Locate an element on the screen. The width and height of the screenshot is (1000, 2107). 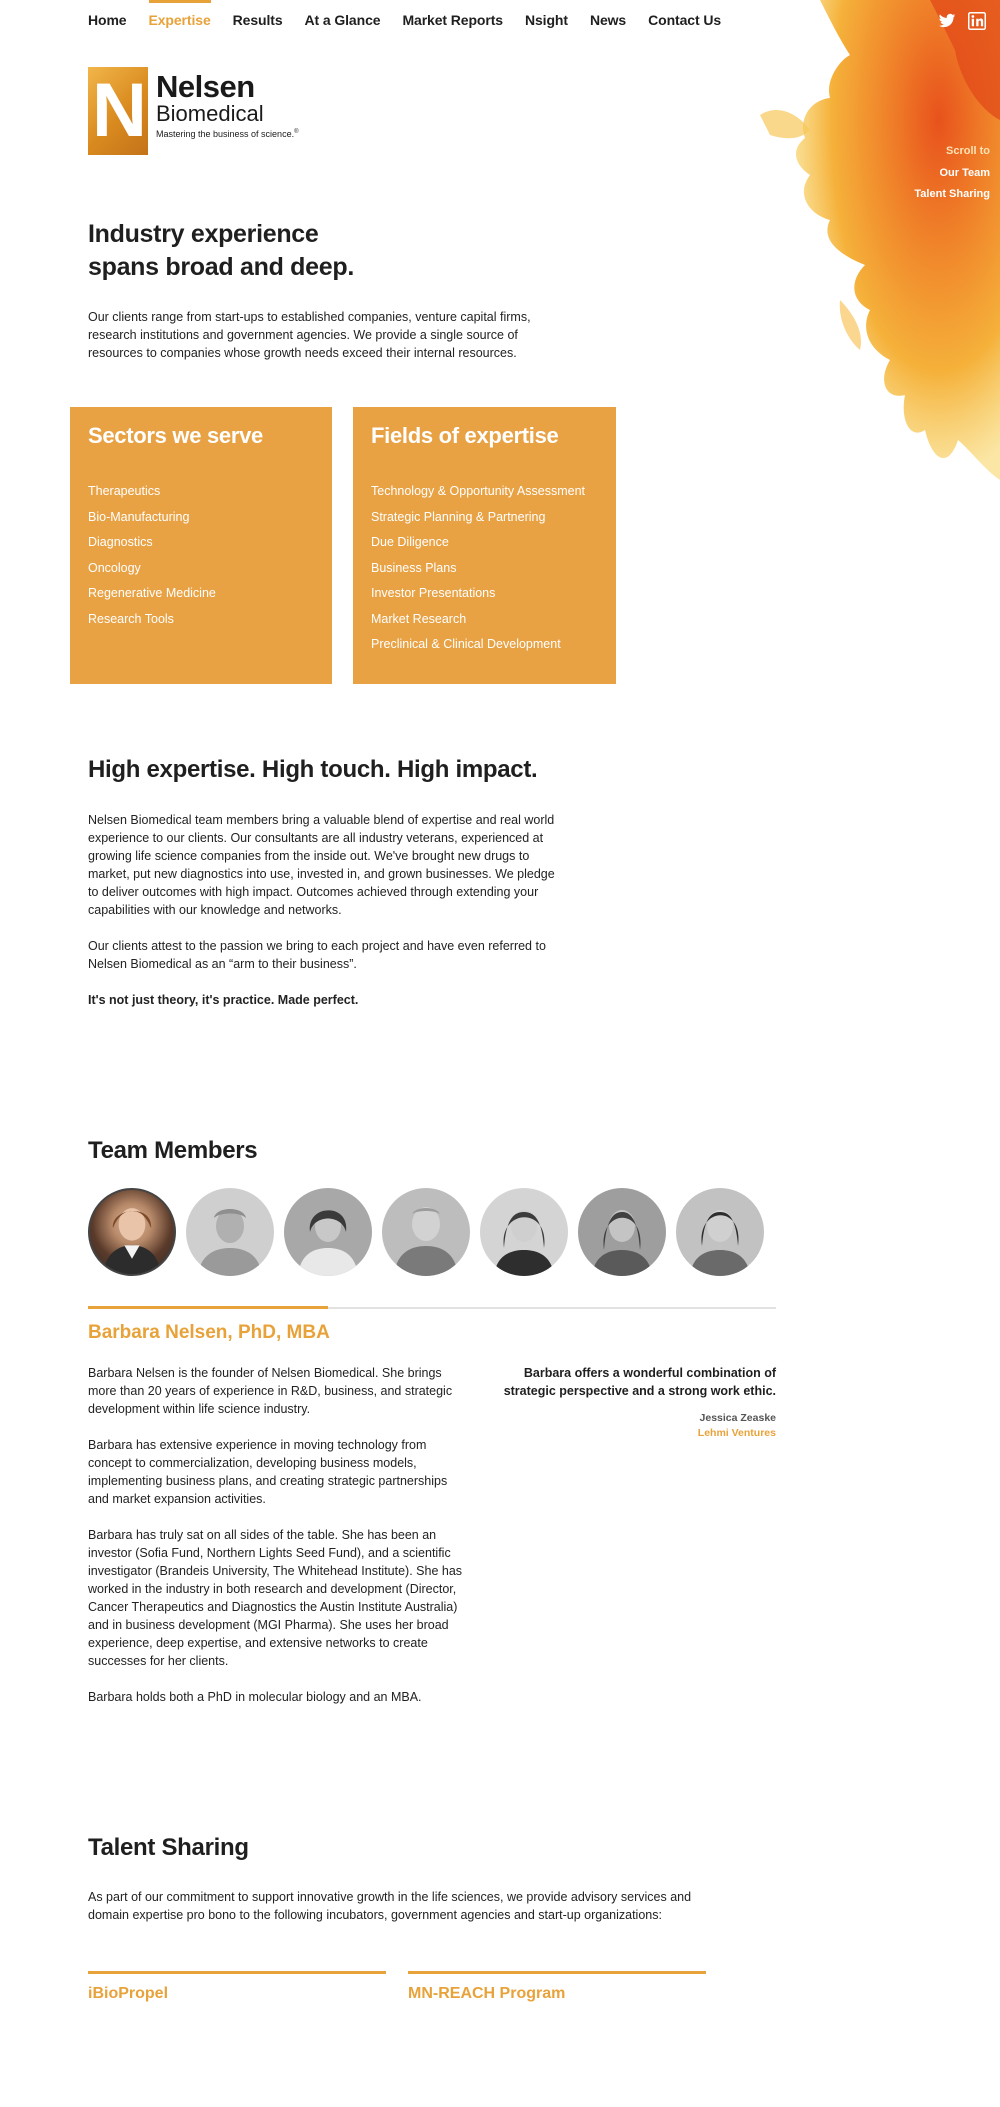
field-item: Investor Presentations is located at coordinates (433, 593).